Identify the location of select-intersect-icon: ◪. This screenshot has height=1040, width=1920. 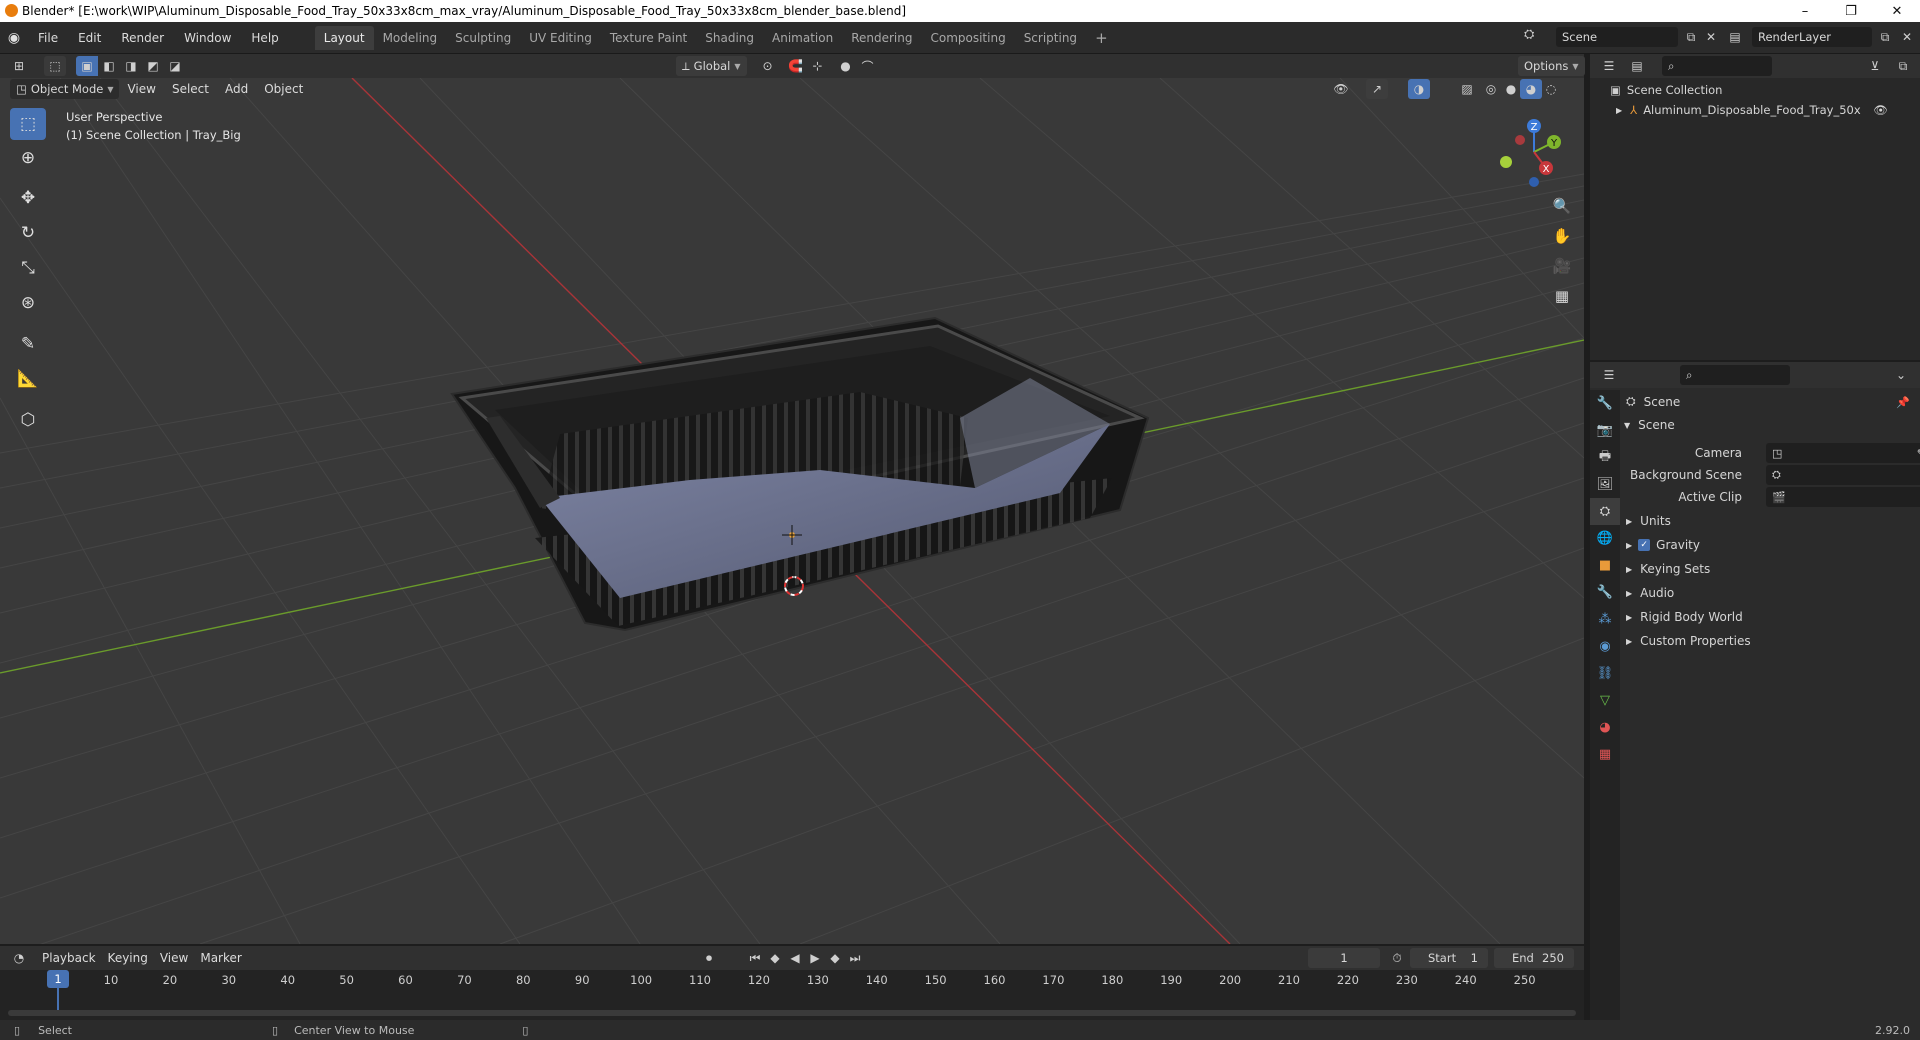
(175, 66).